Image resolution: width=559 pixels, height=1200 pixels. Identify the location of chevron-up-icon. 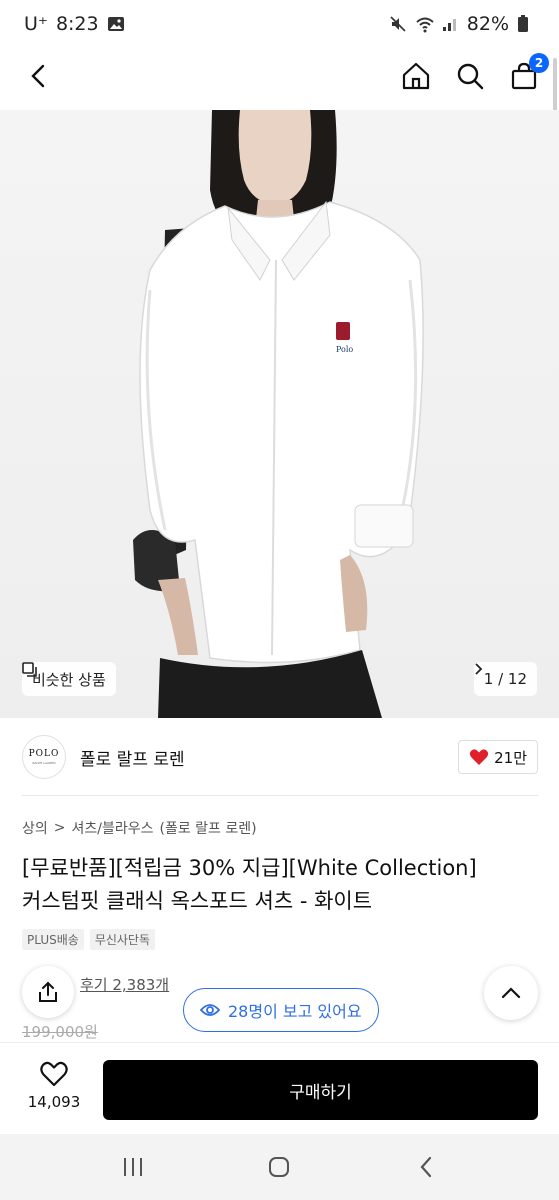
(511, 993).